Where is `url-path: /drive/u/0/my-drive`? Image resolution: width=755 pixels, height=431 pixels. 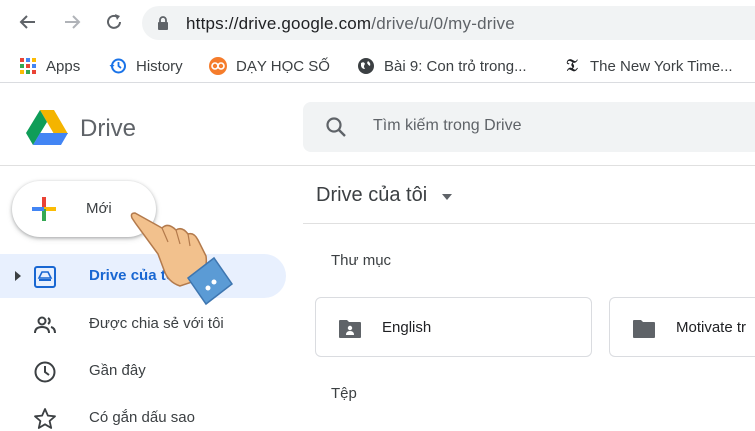
url-path: /drive/u/0/my-drive is located at coordinates (443, 23).